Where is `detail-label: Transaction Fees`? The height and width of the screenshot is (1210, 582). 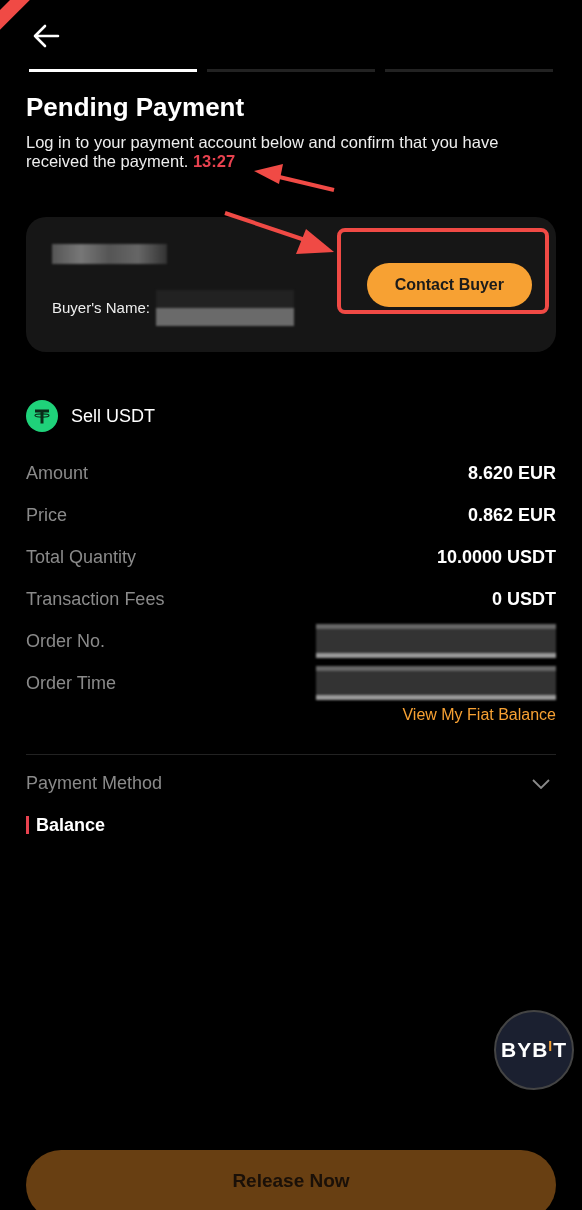
detail-label: Transaction Fees is located at coordinates (95, 599).